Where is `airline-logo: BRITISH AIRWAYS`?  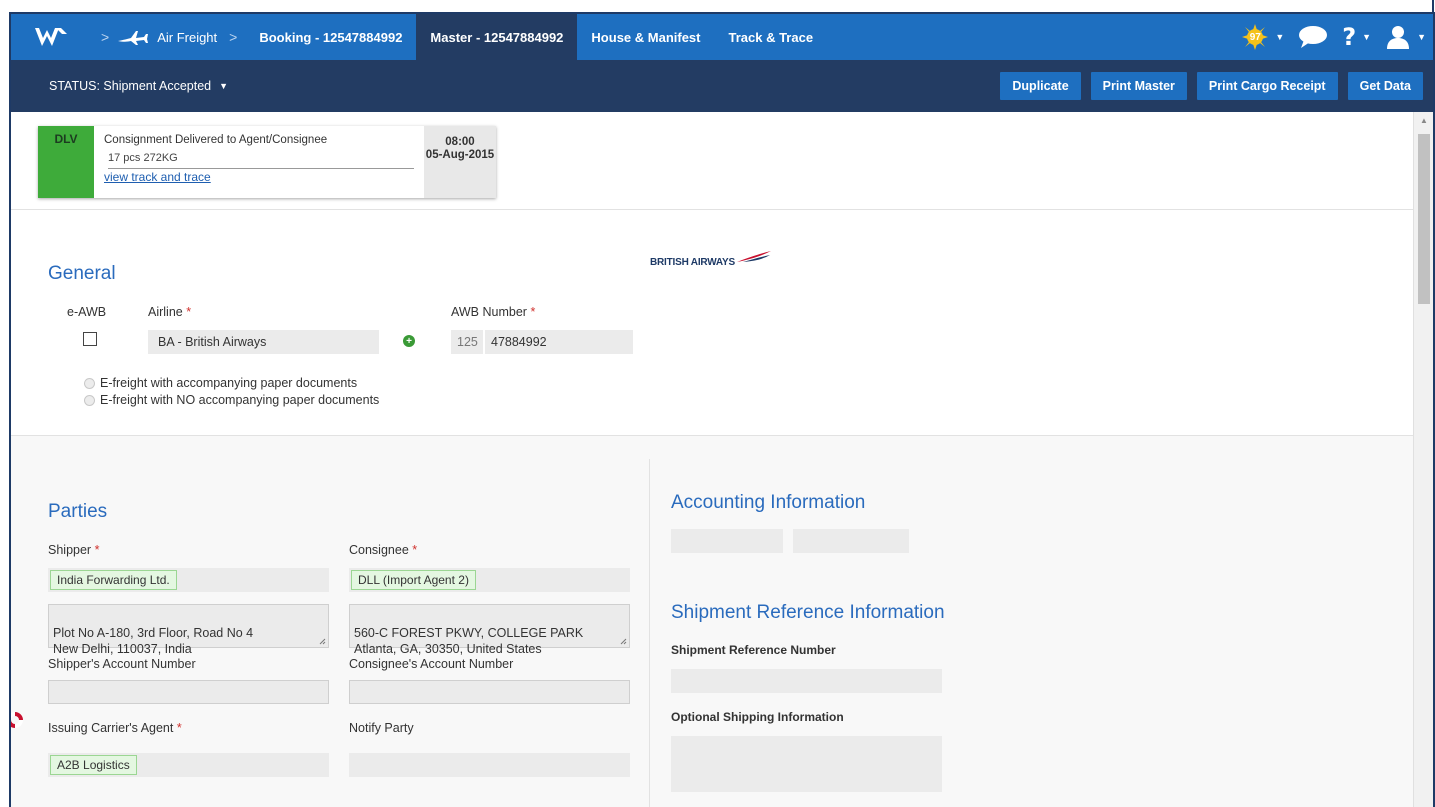
airline-logo: BRITISH AIRWAYS is located at coordinates (710, 259).